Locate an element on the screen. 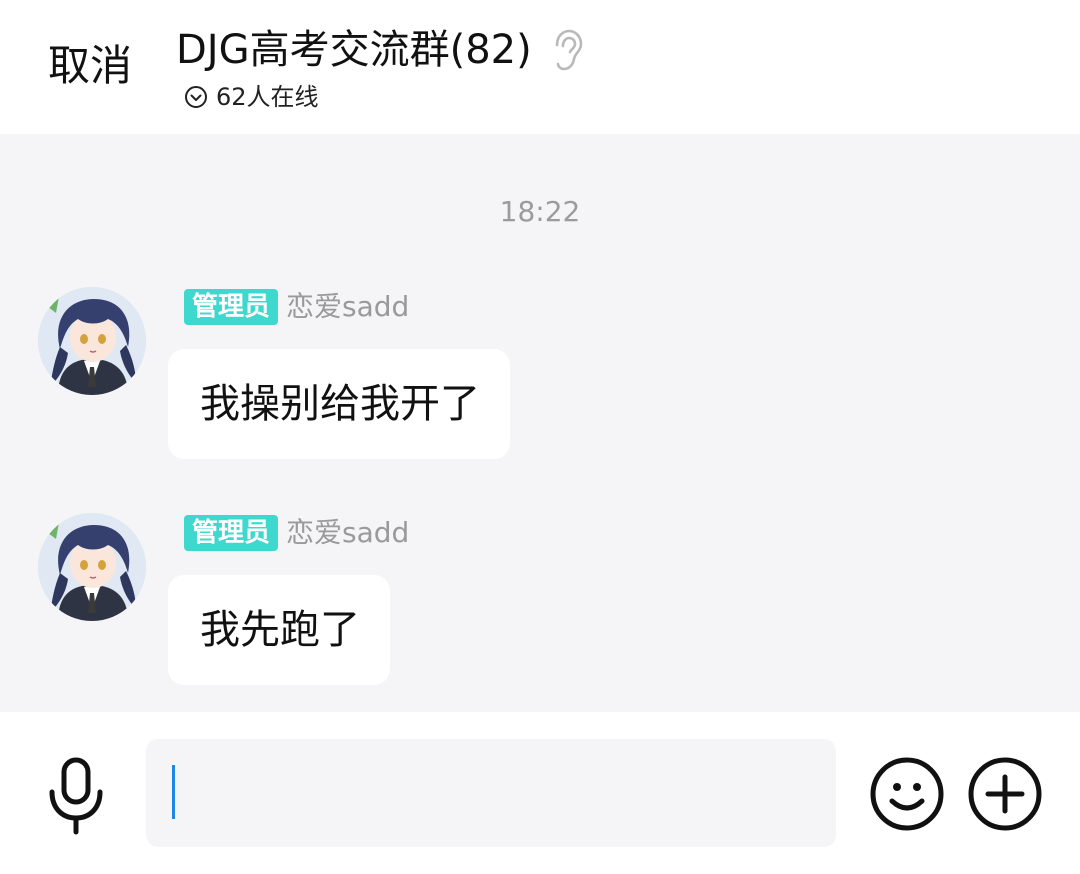 The width and height of the screenshot is (1080, 874). plus-circle-icon is located at coordinates (1005, 794).